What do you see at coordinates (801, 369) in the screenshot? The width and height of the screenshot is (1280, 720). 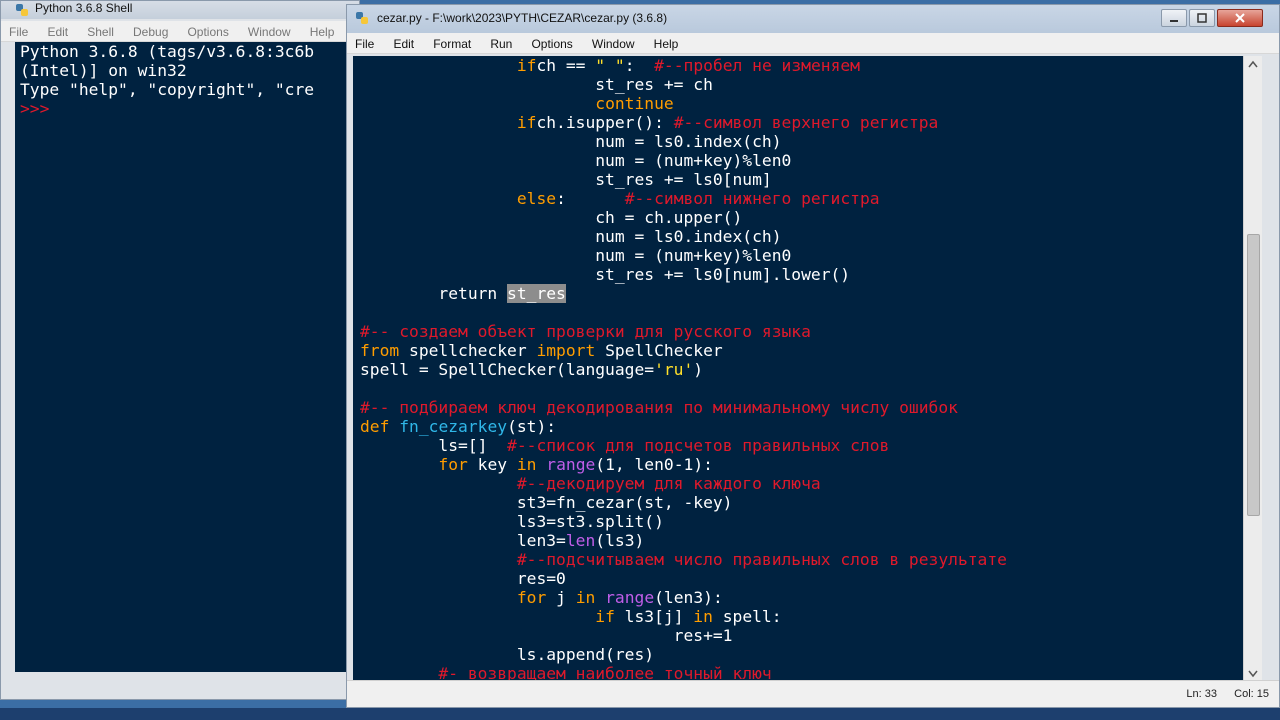 I see `code-line: spell = SpellChecker(language='ru')` at bounding box center [801, 369].